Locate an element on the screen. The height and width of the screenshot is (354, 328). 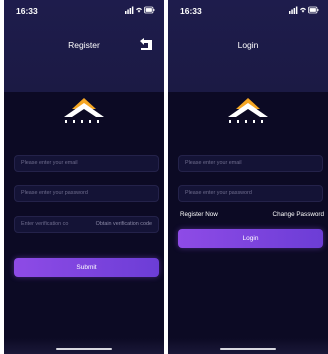
register-header: 16:33 Register is located at coordinates (84, 46).